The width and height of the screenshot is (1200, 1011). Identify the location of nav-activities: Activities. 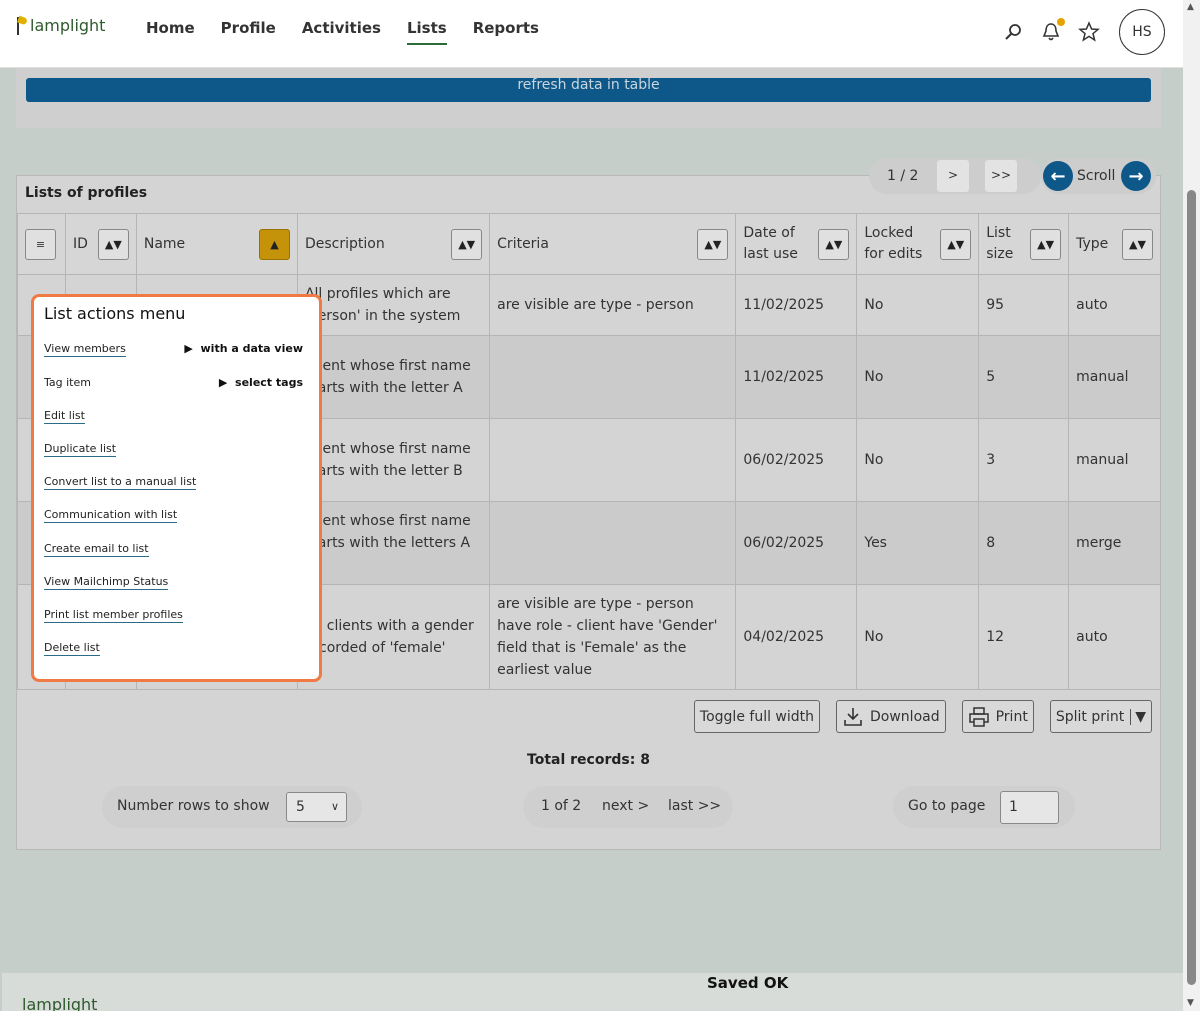
(341, 34).